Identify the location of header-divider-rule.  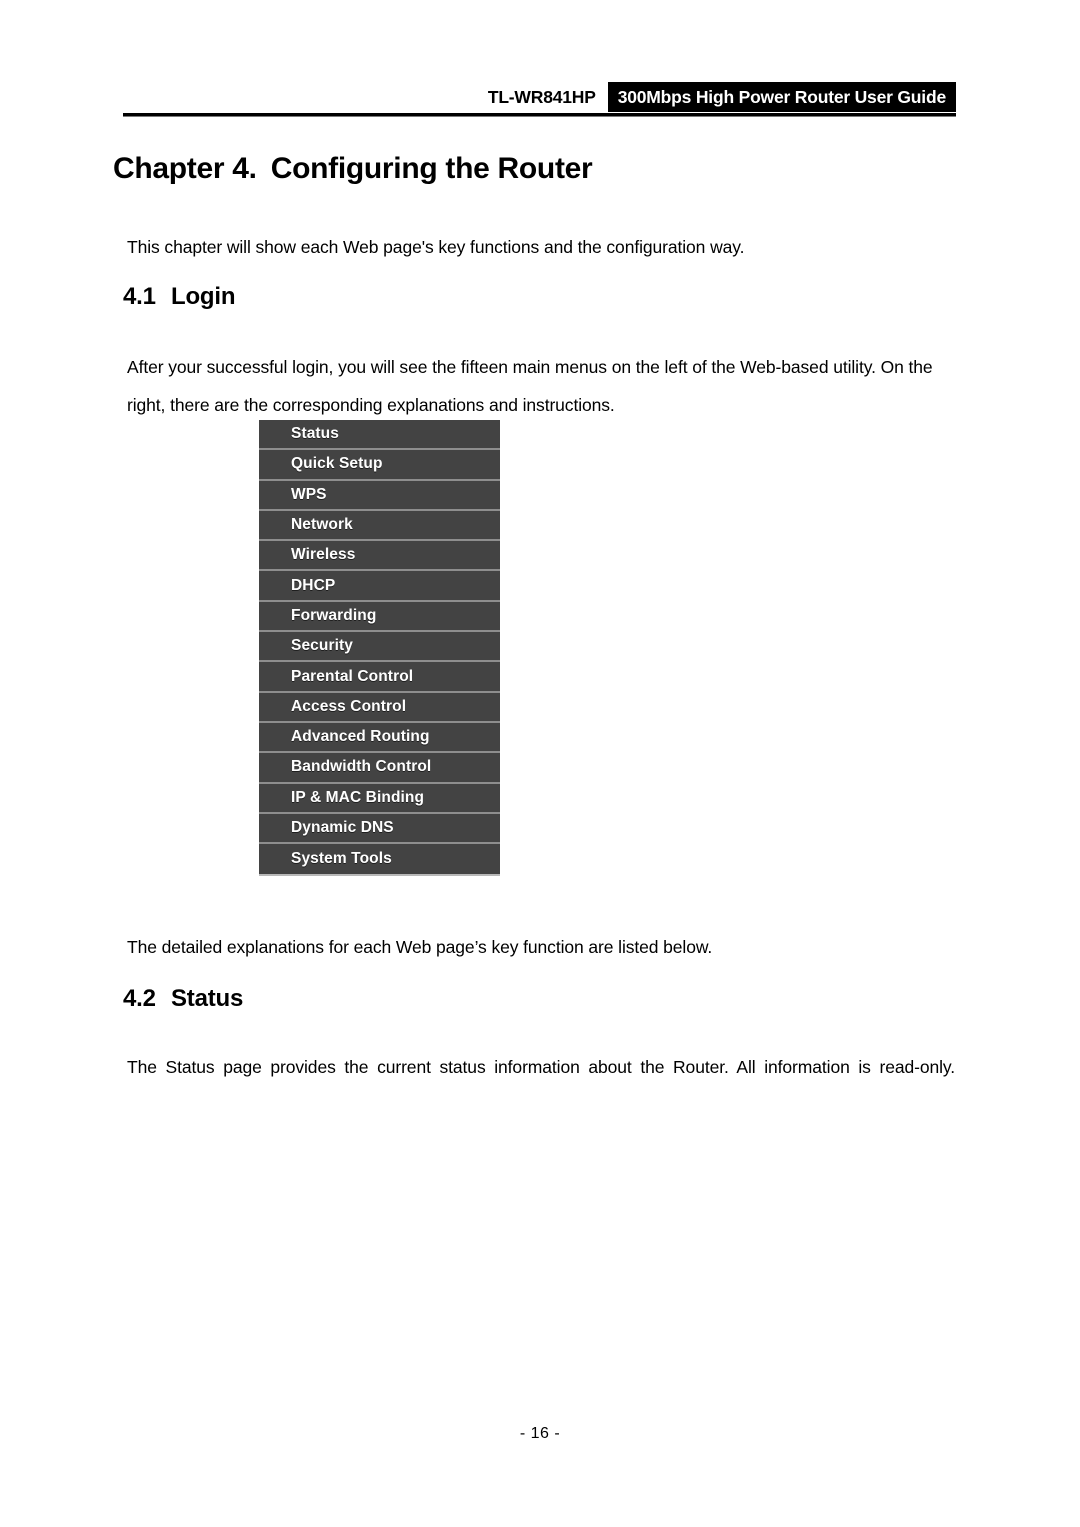
(539, 115).